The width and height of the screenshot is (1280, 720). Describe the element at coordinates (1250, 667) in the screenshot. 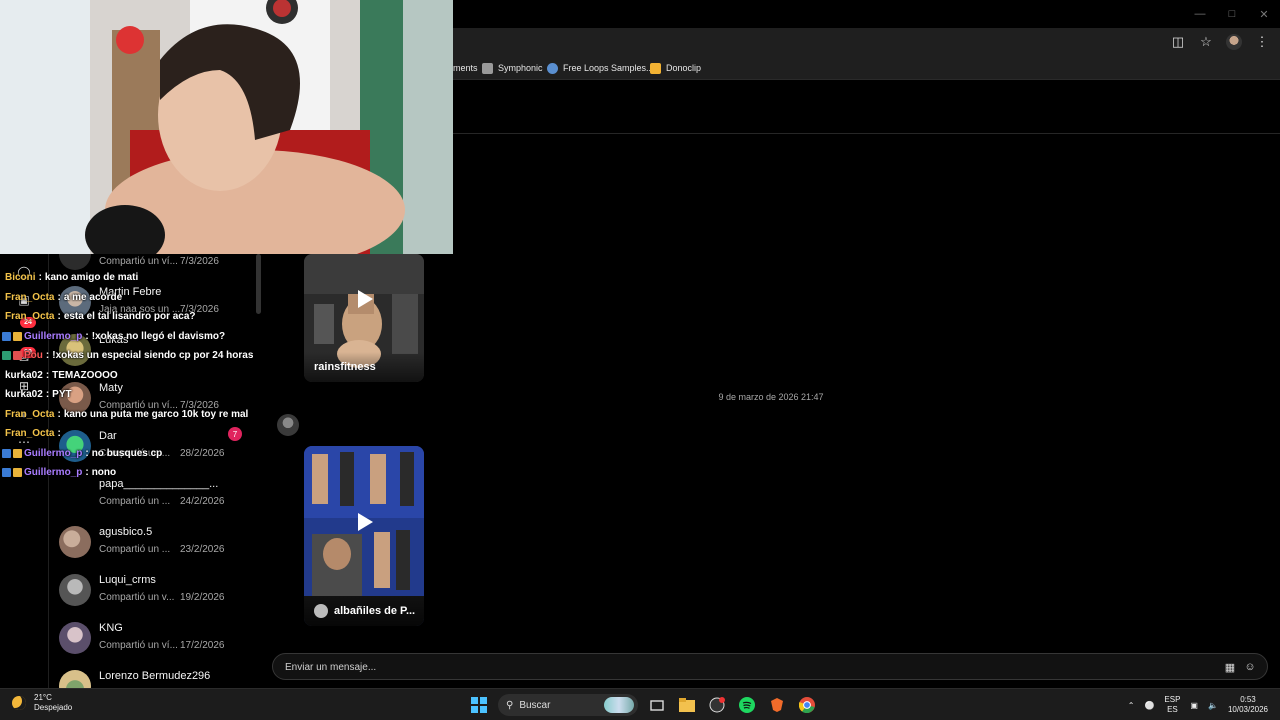

I see `emoji-icon: ☺` at that location.